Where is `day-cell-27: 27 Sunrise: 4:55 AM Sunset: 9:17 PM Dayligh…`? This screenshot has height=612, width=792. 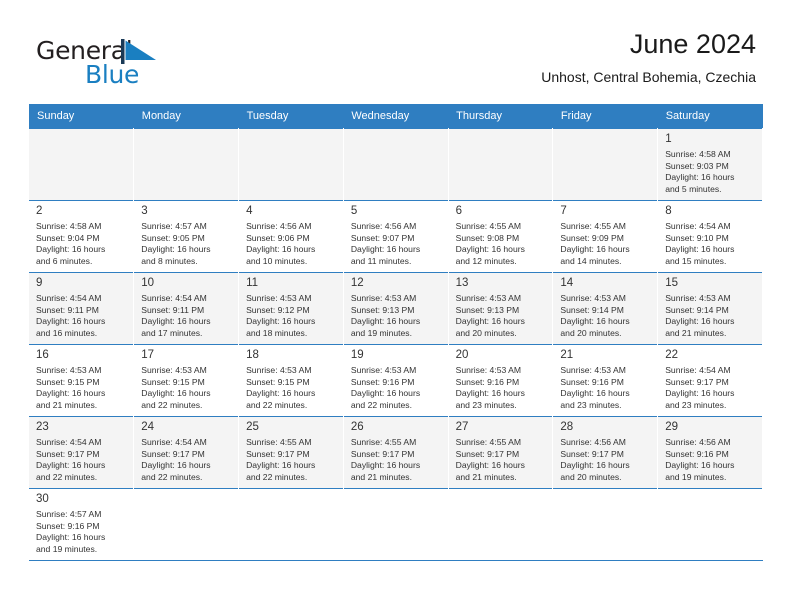
day-cell-27: 27 Sunrise: 4:55 AM Sunset: 9:17 PM Dayligh… is located at coordinates (501, 452).